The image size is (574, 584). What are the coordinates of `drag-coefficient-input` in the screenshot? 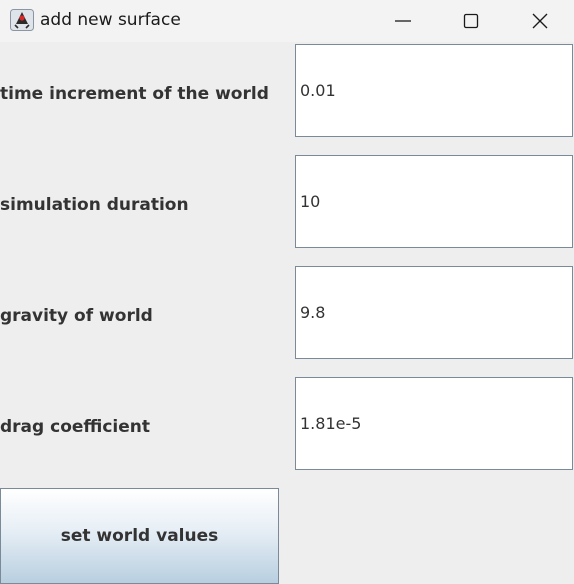 It's located at (434, 423).